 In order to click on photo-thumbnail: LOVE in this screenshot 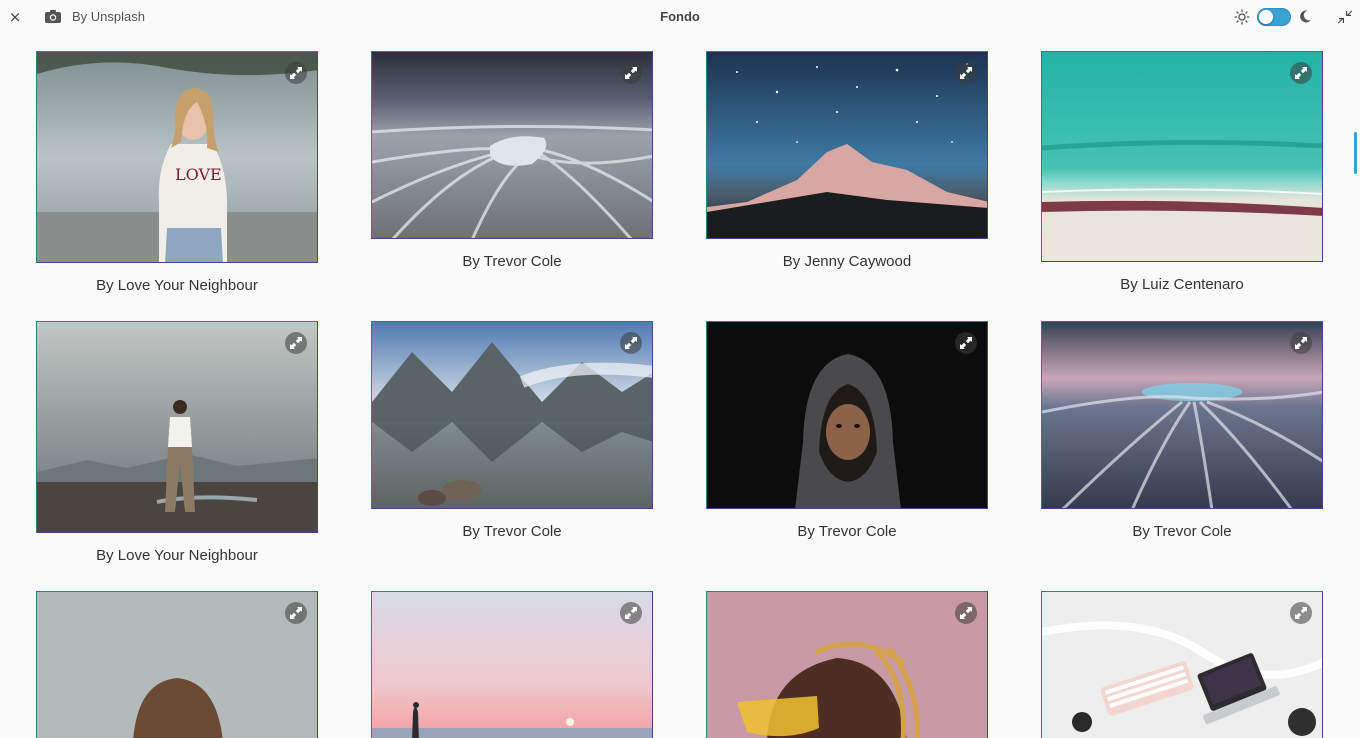, I will do `click(177, 157)`.